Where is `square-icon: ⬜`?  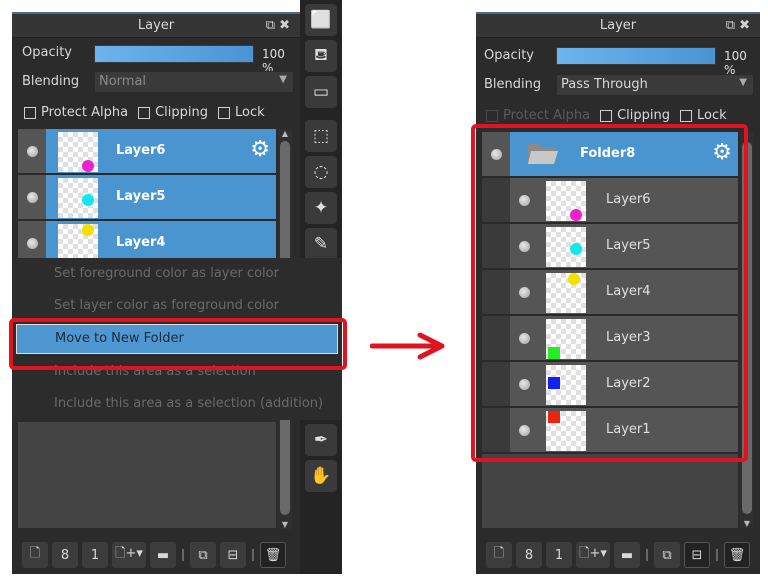 square-icon: ⬜ is located at coordinates (321, 20).